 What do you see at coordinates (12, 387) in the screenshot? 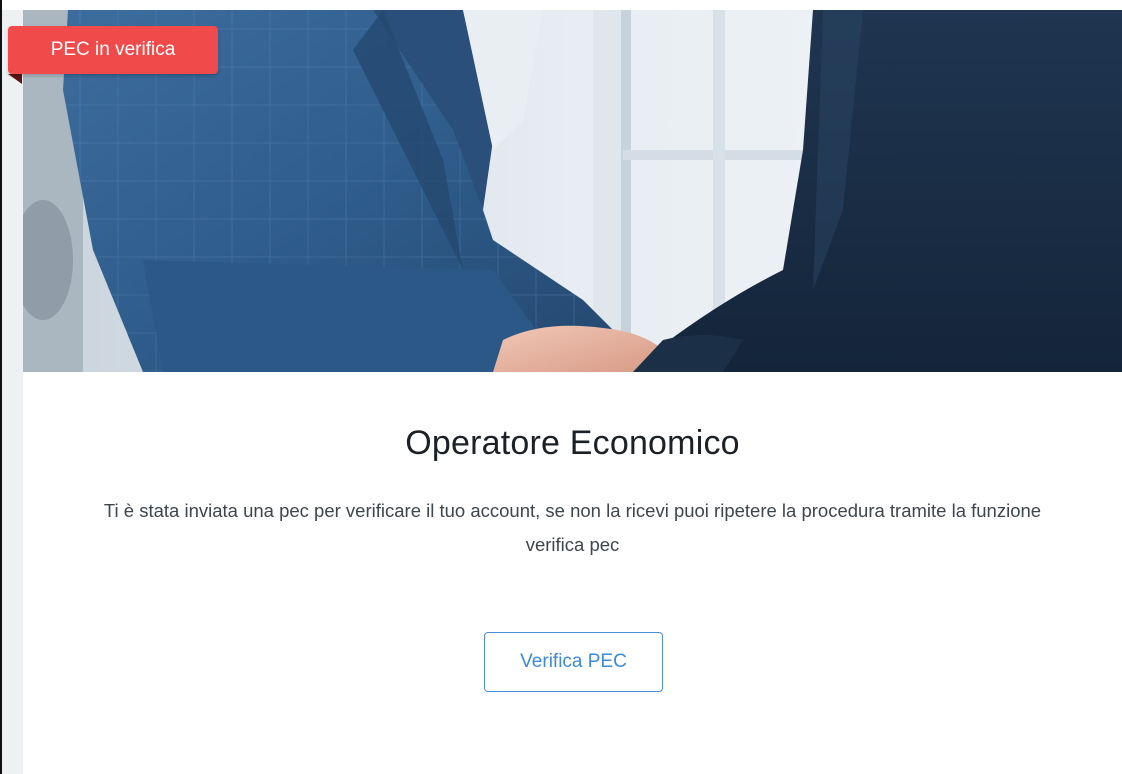
I see `left-gutter` at bounding box center [12, 387].